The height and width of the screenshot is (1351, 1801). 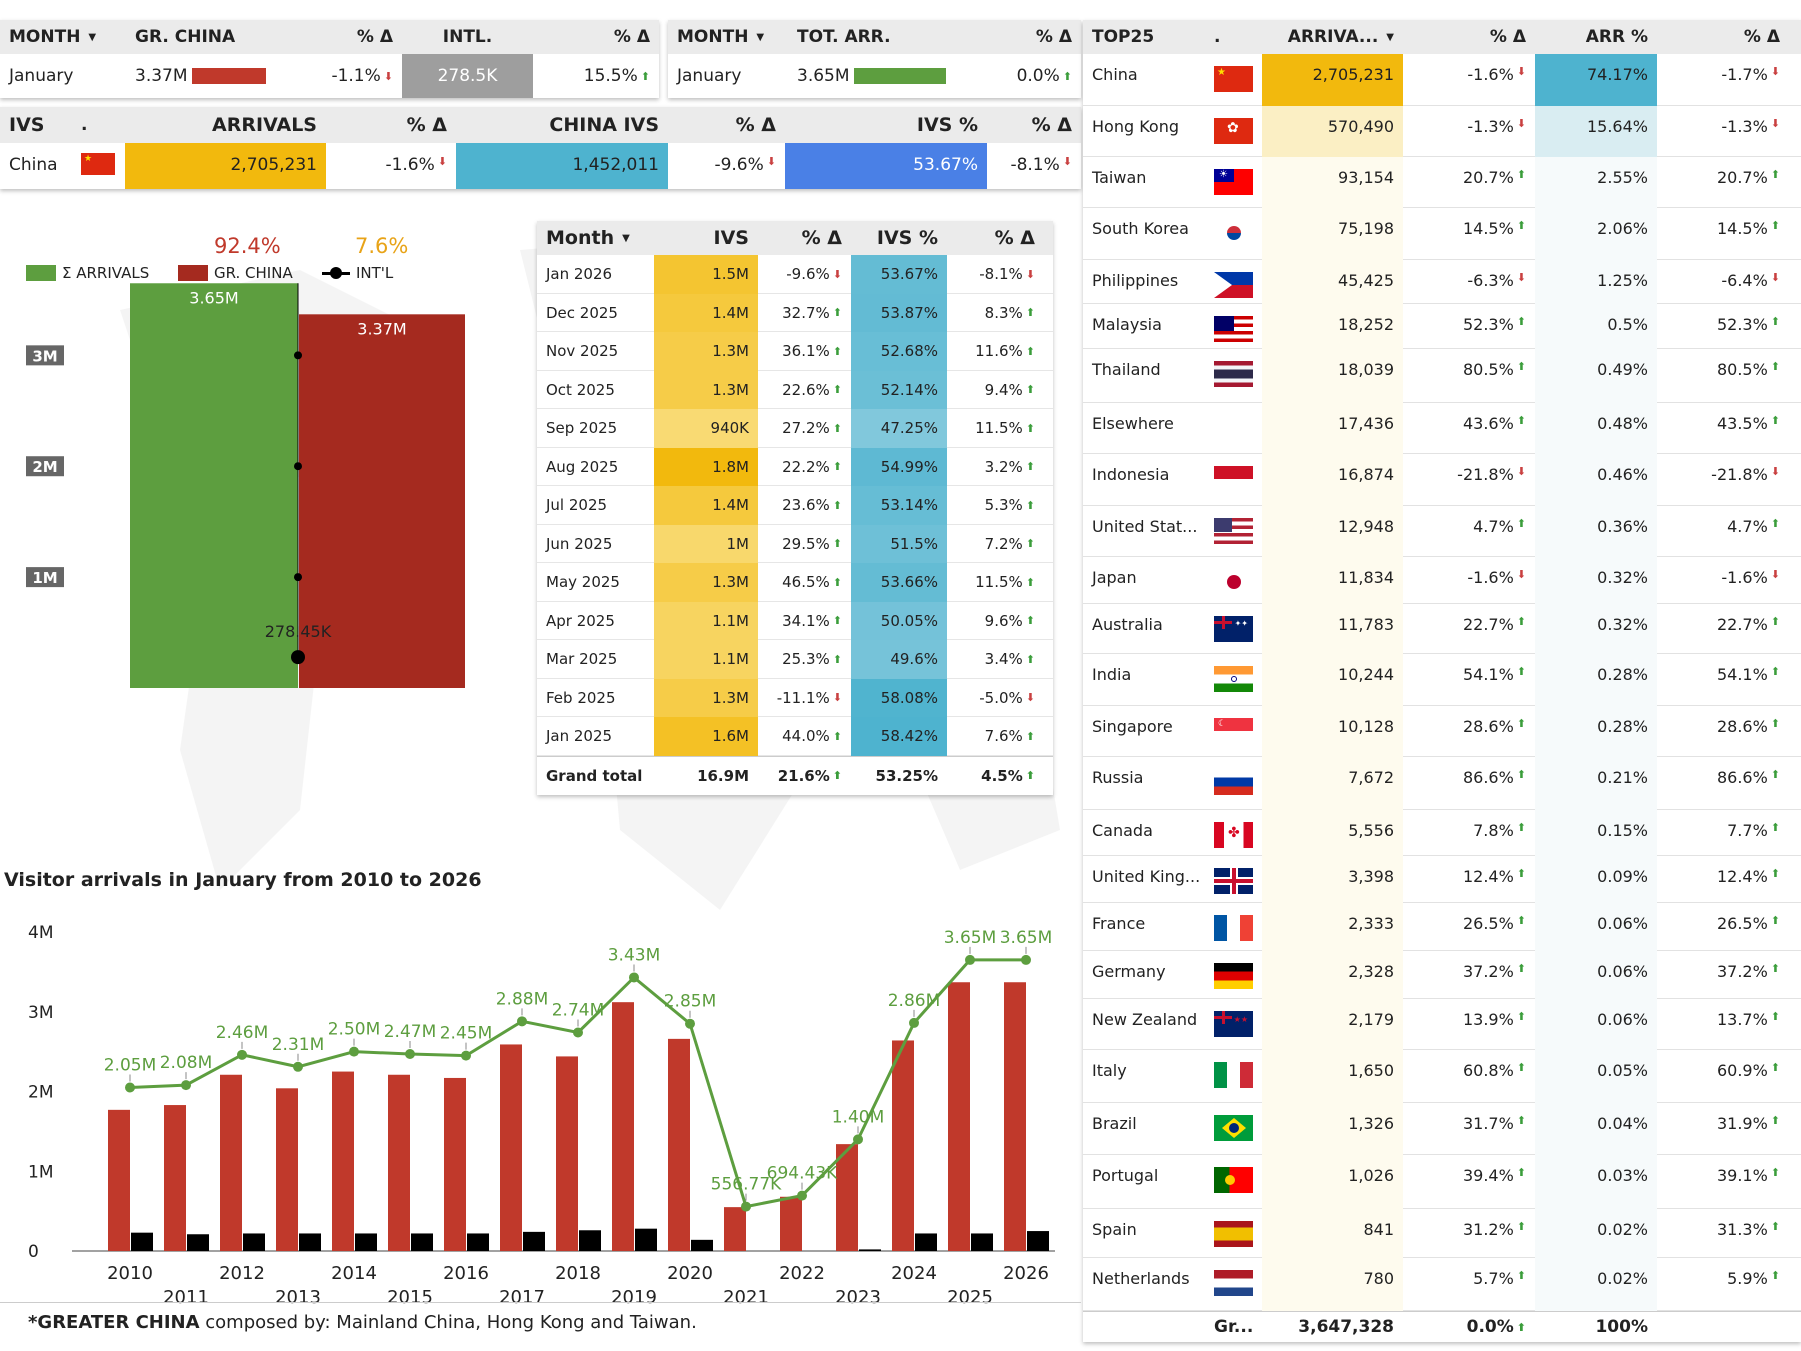 What do you see at coordinates (795, 466) in the screenshot?
I see `table-row: Aug 2025 1.8M 22.2% ⬆ 54.99% 3.2% ⬆` at bounding box center [795, 466].